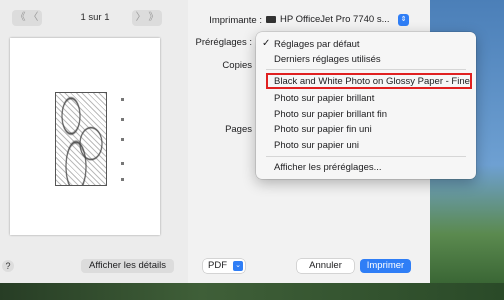 Image resolution: width=504 pixels, height=300 pixels. What do you see at coordinates (238, 266) in the screenshot?
I see `chevron-down-icon: ⌄` at bounding box center [238, 266].